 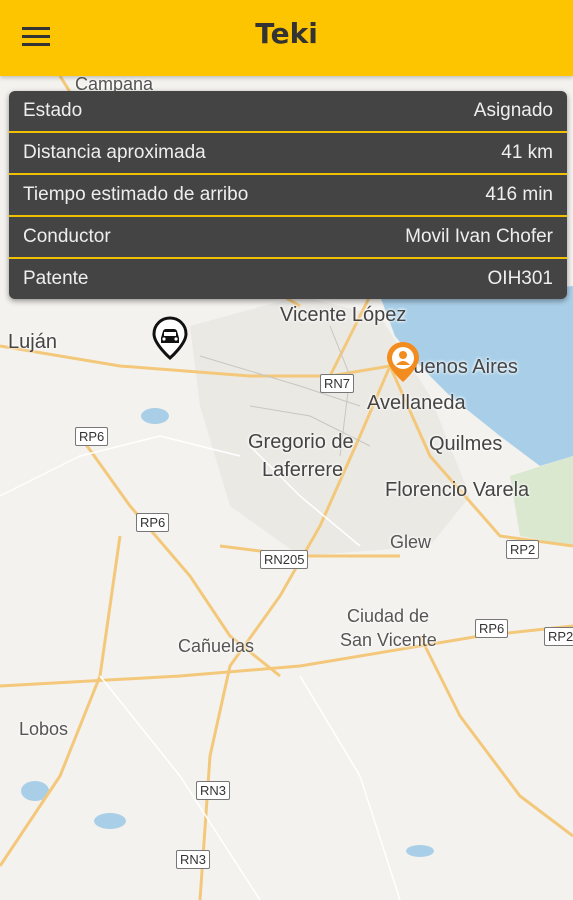 I want to click on place-vicente-lopez: Vicente López, so click(x=343, y=315).